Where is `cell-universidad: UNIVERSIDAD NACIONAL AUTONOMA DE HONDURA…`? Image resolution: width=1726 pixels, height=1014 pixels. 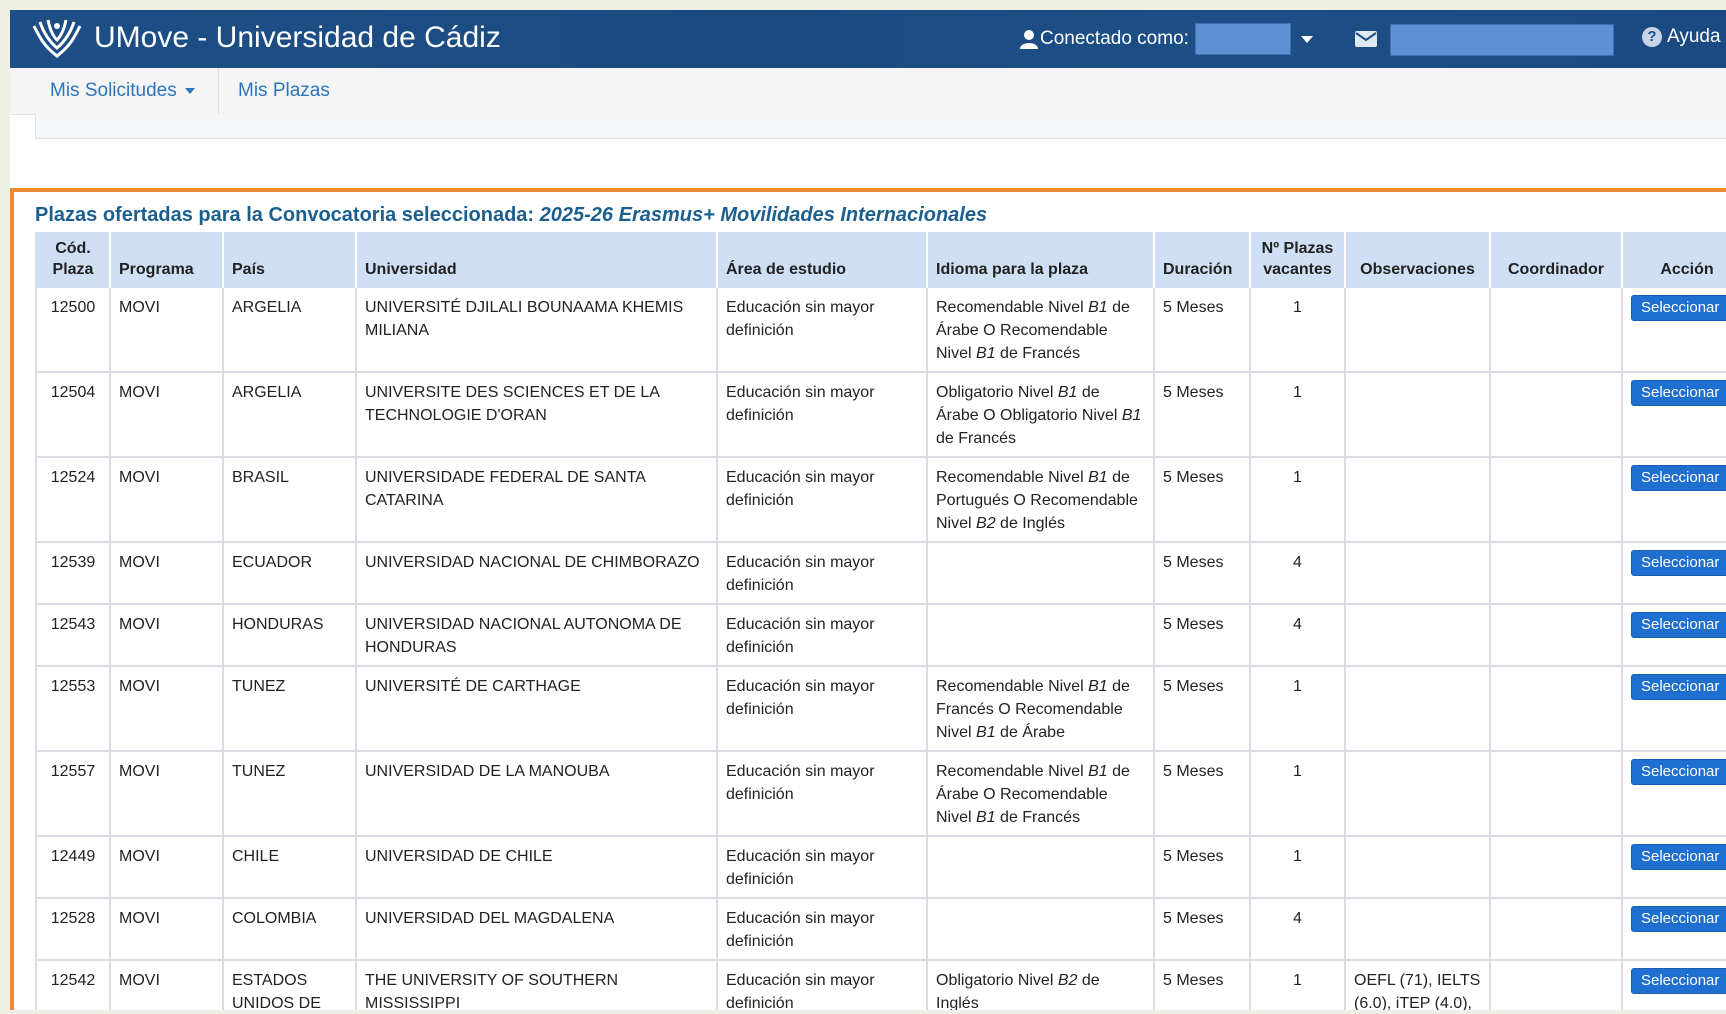
cell-universidad: UNIVERSIDAD NACIONAL AUTONOMA DE HONDURA… is located at coordinates (537, 635).